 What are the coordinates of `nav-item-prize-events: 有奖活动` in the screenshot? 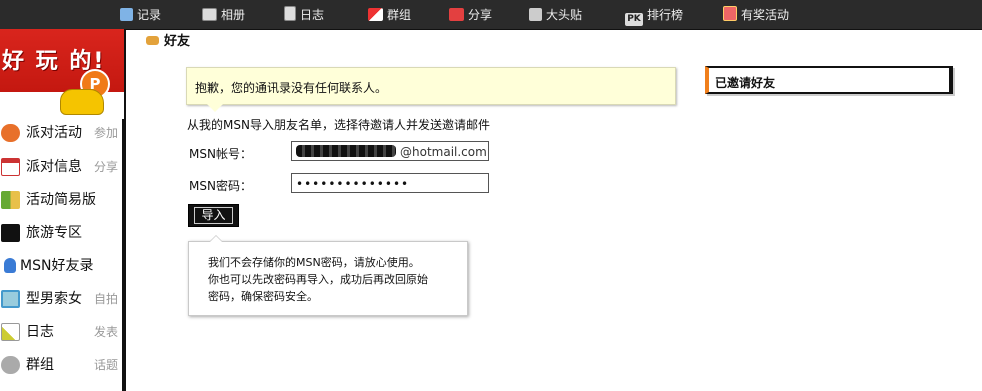 It's located at (756, 15).